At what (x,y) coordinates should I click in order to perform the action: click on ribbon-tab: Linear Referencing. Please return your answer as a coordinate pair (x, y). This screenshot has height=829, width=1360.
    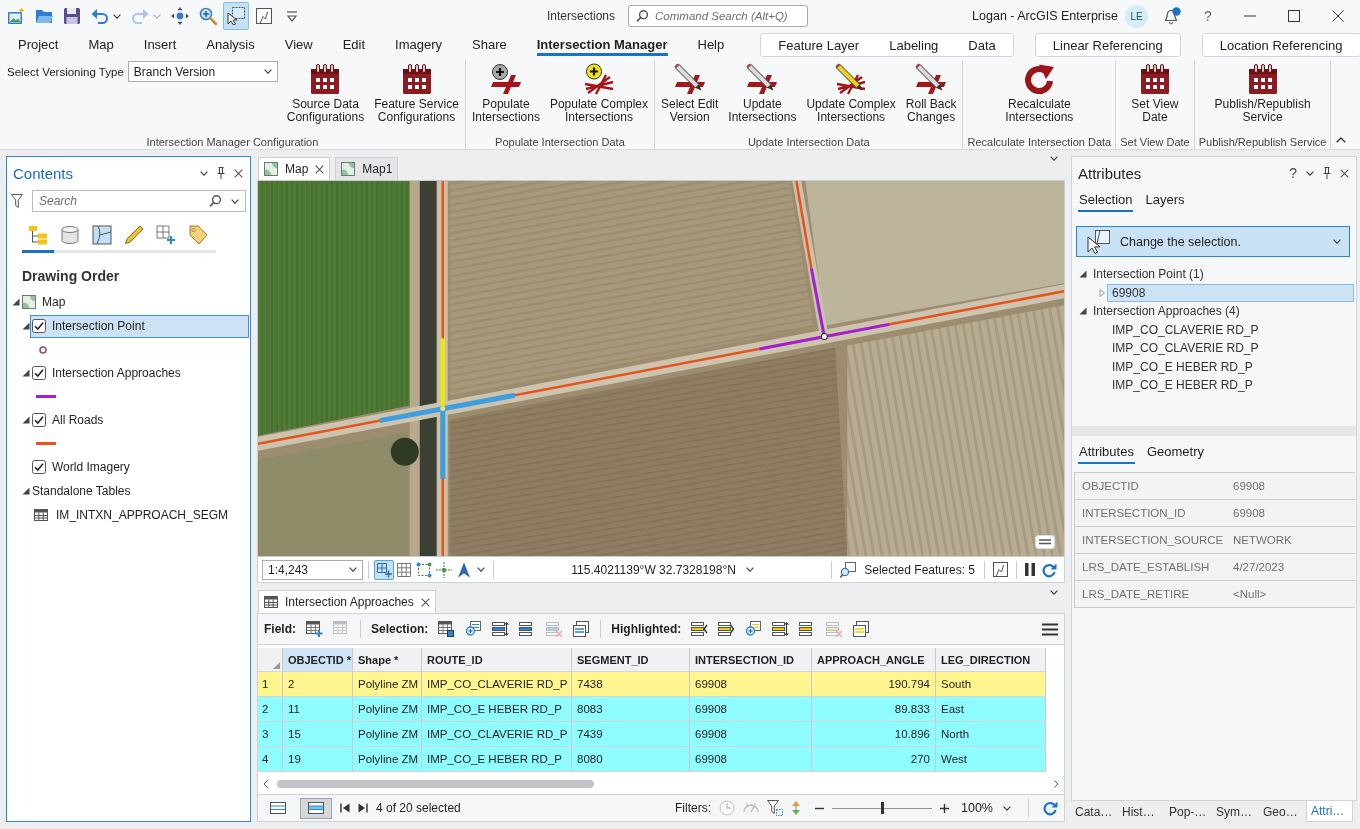
    Looking at the image, I should click on (1107, 45).